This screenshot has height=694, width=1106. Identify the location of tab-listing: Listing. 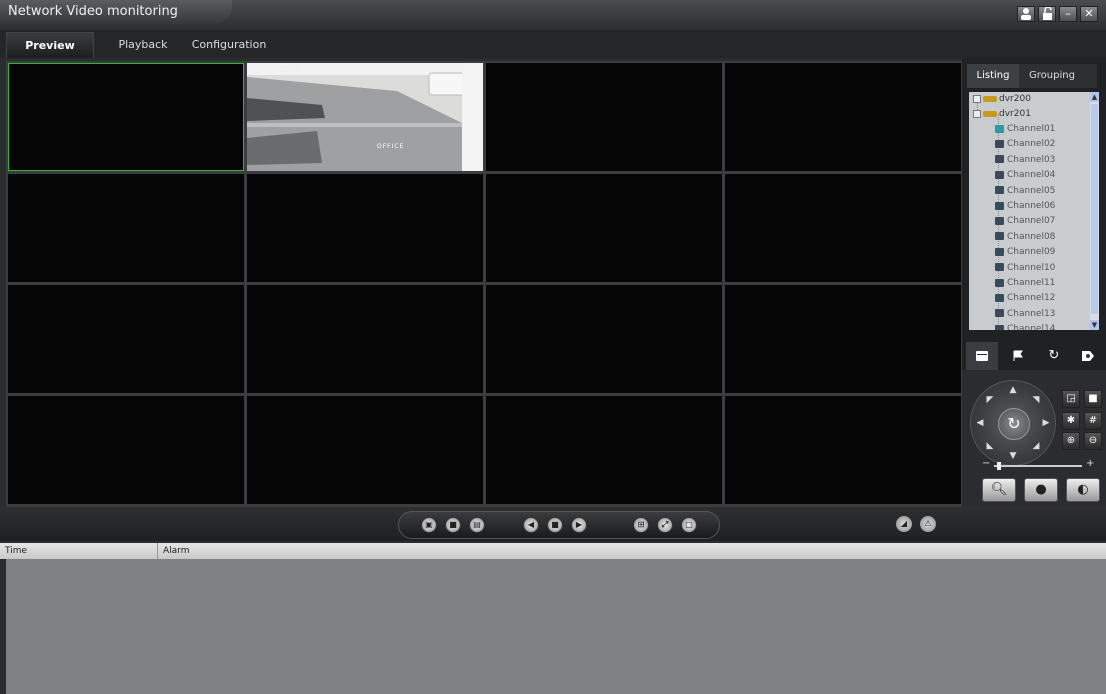
(993, 76).